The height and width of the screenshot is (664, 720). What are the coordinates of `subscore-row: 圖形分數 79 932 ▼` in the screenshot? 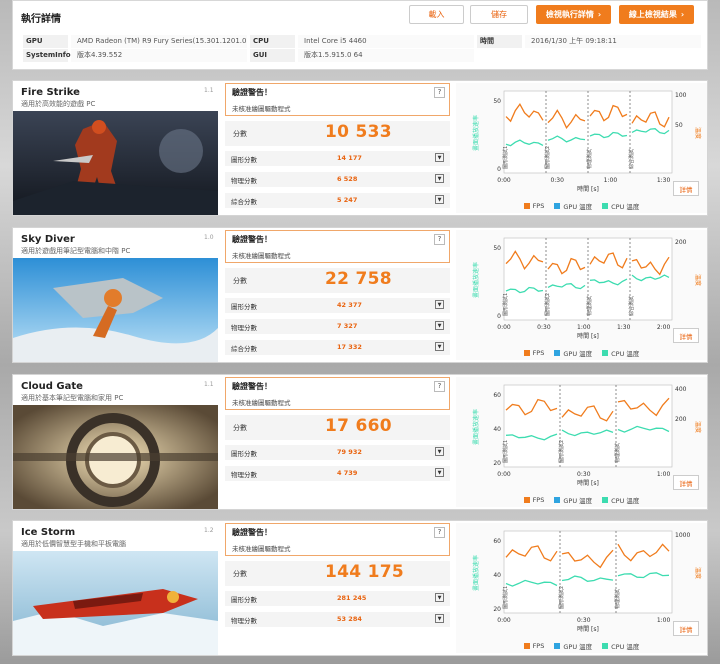 It's located at (337, 452).